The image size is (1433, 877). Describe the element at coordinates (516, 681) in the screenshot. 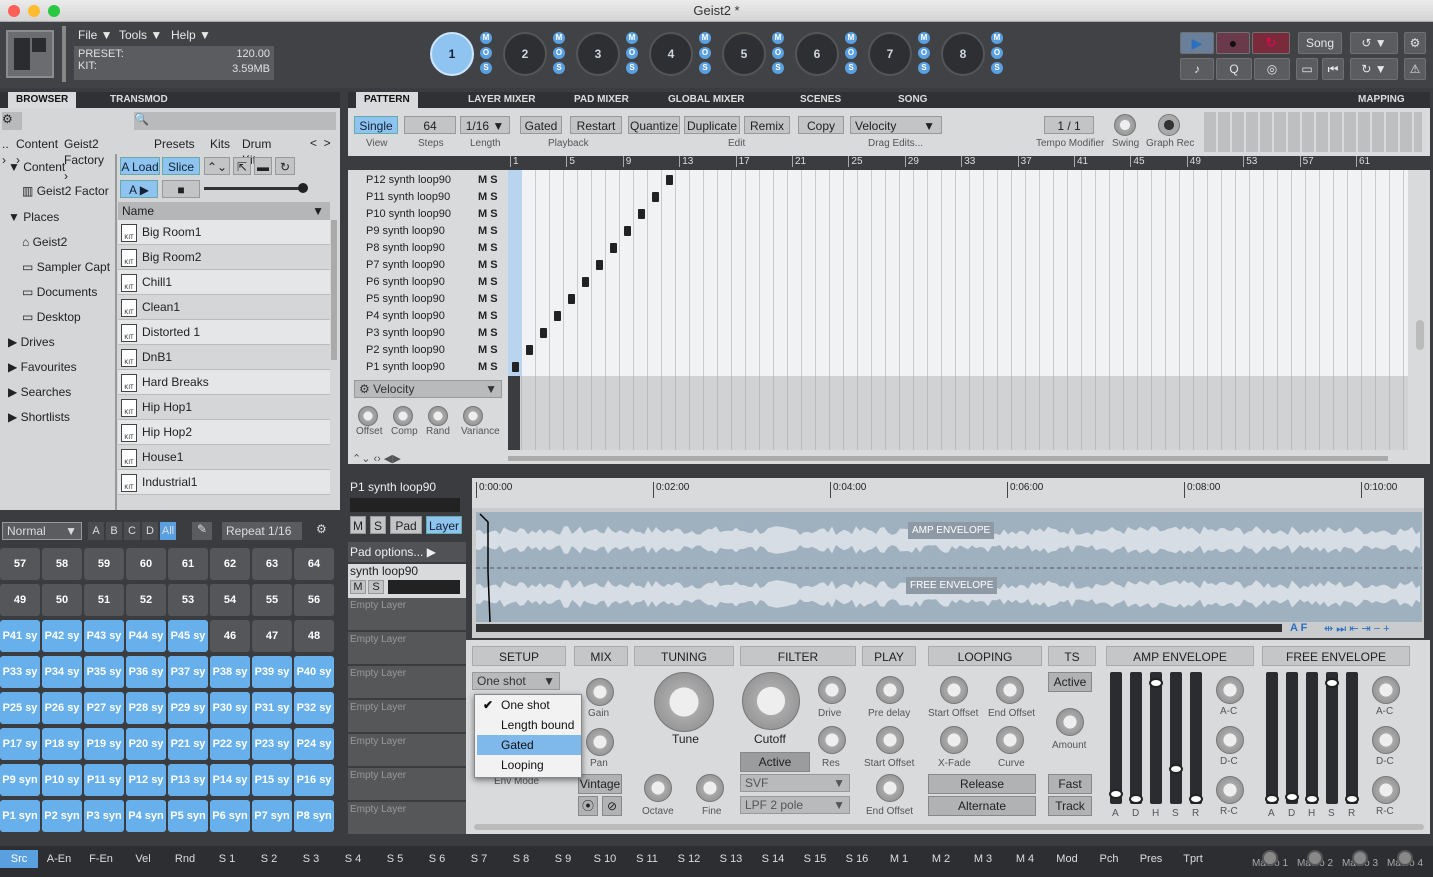

I see `envelope-mode-select: One shot ▼` at that location.